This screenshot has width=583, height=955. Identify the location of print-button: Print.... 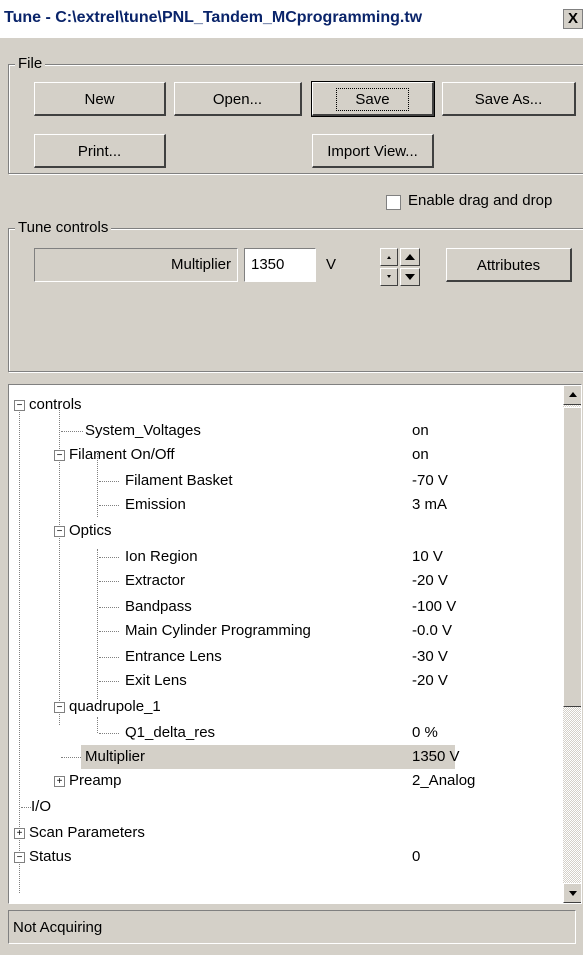
(100, 151).